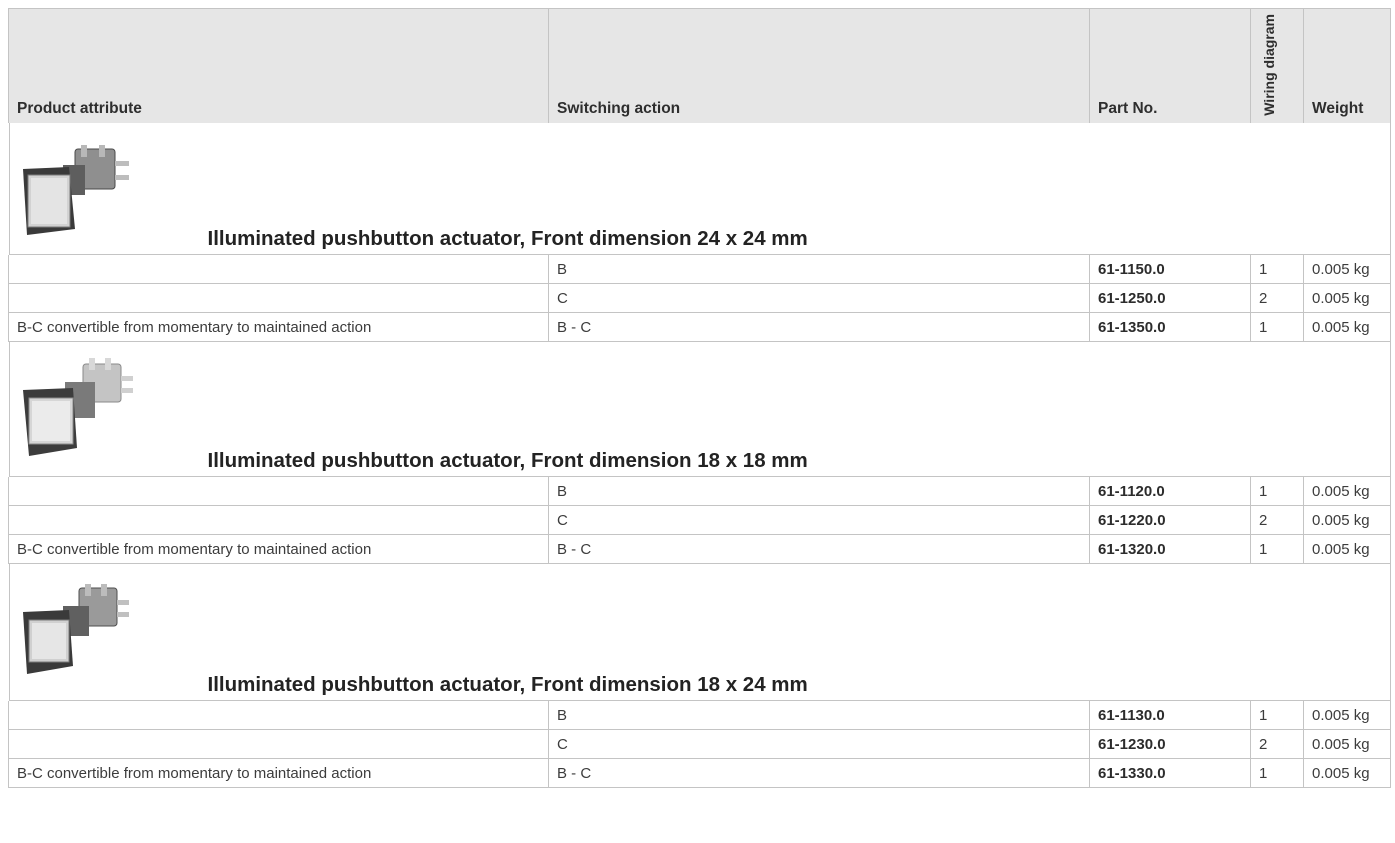  I want to click on table-row: B 61-1150.0 1 0.005 kg, so click(699, 269).